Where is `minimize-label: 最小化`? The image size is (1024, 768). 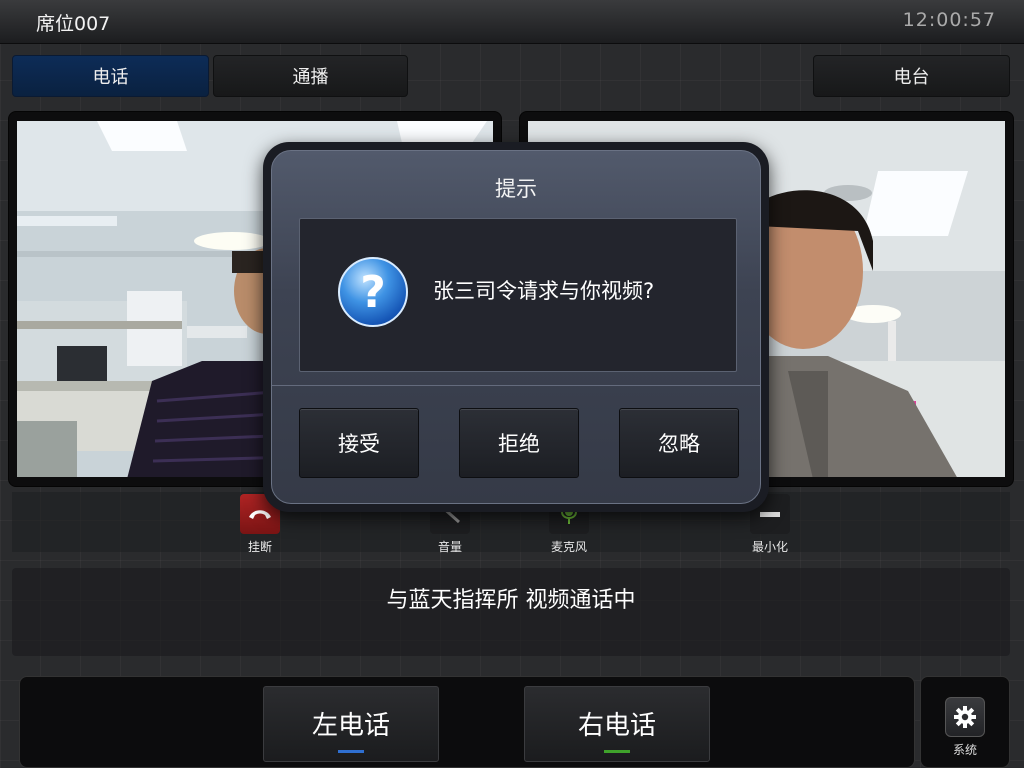 minimize-label: 最小化 is located at coordinates (769, 547).